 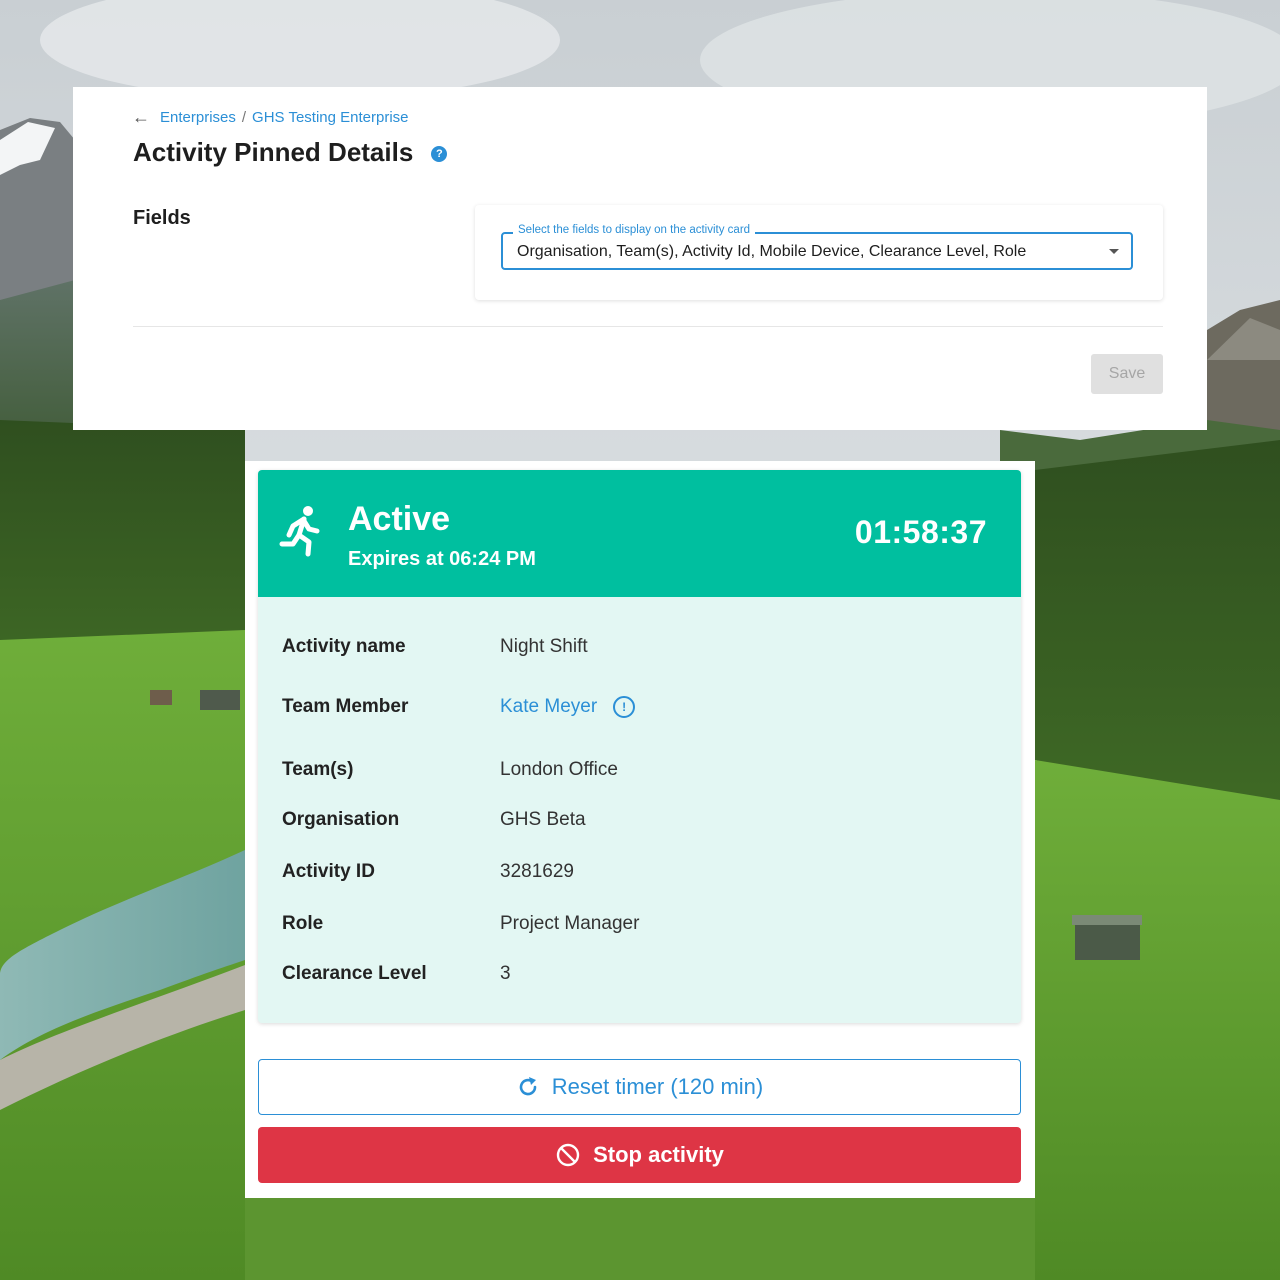 I want to click on detail-row-organisation: Organisation GHS Beta, so click(x=639, y=824).